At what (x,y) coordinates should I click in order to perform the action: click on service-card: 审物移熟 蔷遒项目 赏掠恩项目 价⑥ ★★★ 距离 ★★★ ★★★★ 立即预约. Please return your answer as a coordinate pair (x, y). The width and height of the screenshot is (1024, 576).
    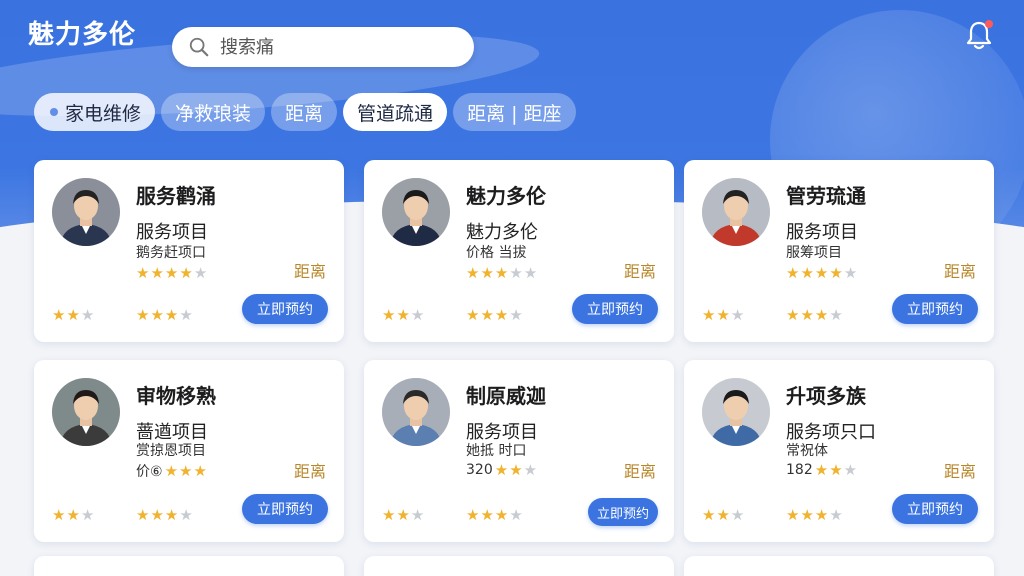
    Looking at the image, I should click on (189, 451).